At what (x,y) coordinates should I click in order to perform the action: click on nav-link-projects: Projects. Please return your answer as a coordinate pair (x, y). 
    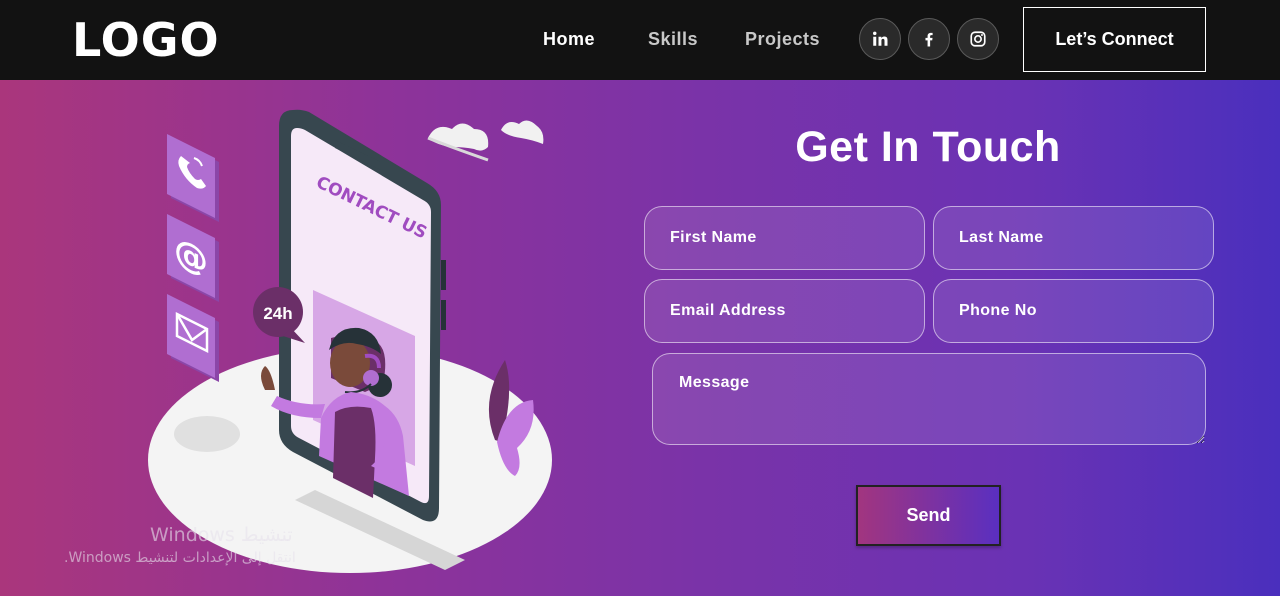
    Looking at the image, I should click on (782, 39).